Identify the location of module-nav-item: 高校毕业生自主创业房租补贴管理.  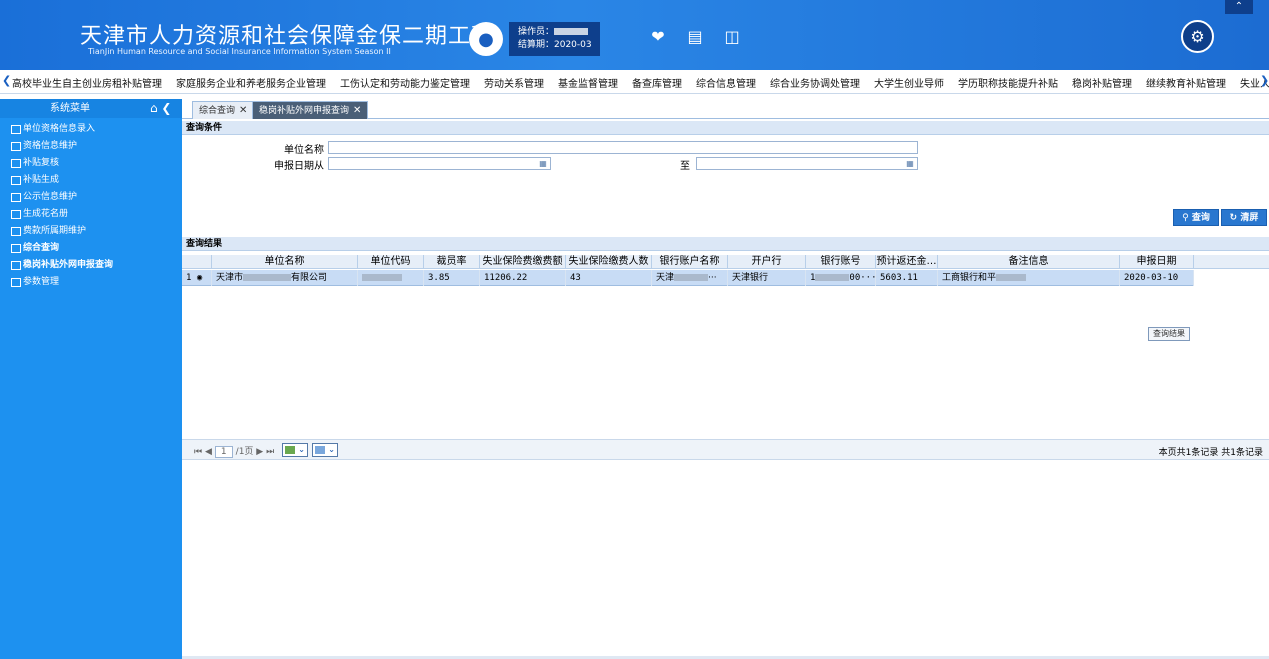
(87, 84).